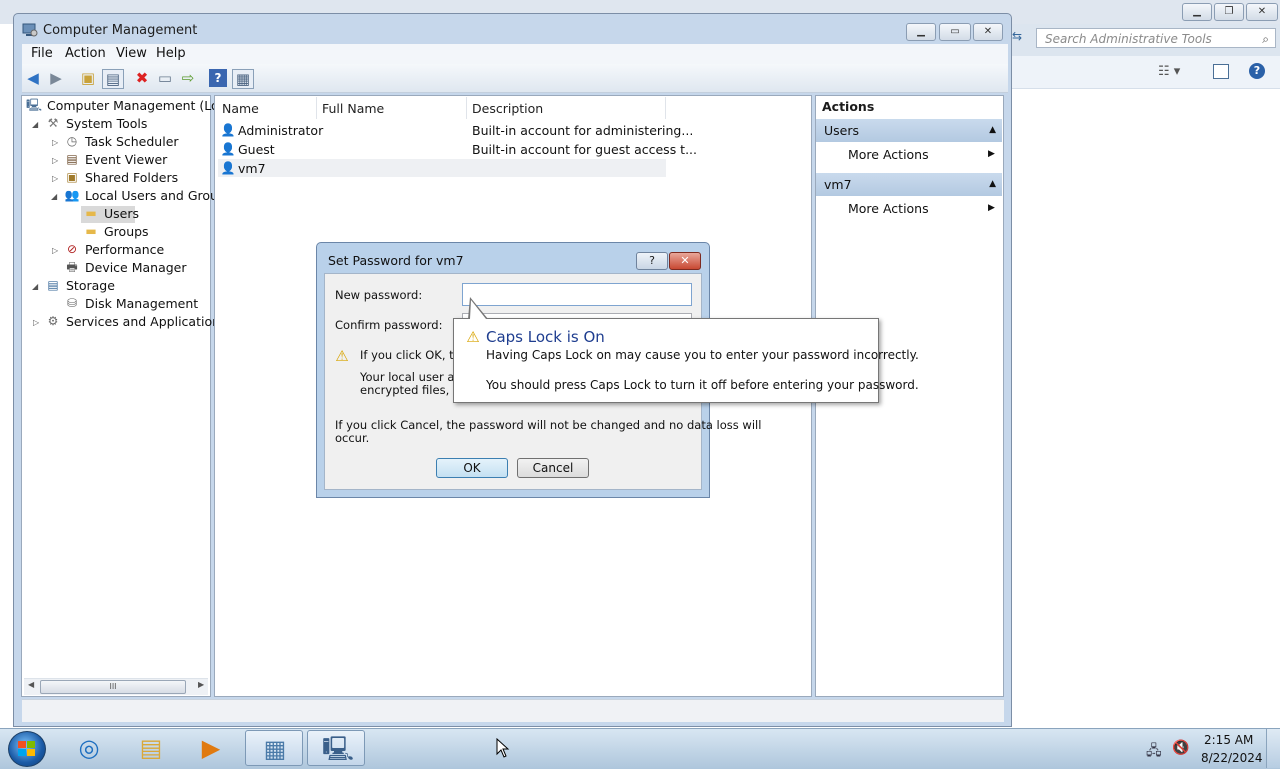 Image resolution: width=1280 pixels, height=769 pixels. What do you see at coordinates (507, 108) in the screenshot?
I see `column-header-description: Description` at bounding box center [507, 108].